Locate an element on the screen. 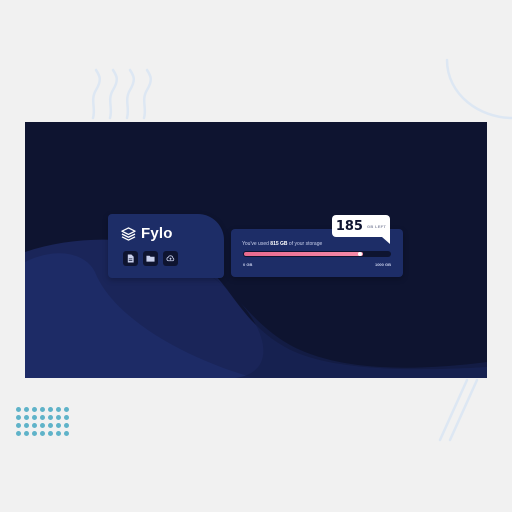 This screenshot has height=512, width=512. bubble-tail is located at coordinates (386, 240).